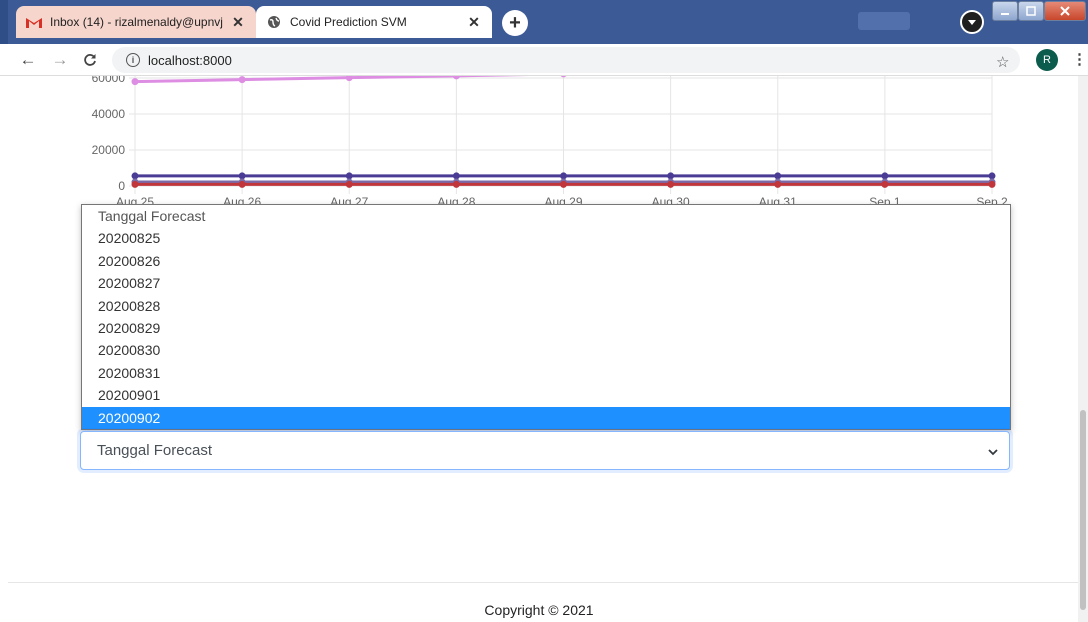  What do you see at coordinates (28, 60) in the screenshot?
I see `back-arrow-icon: ←` at bounding box center [28, 60].